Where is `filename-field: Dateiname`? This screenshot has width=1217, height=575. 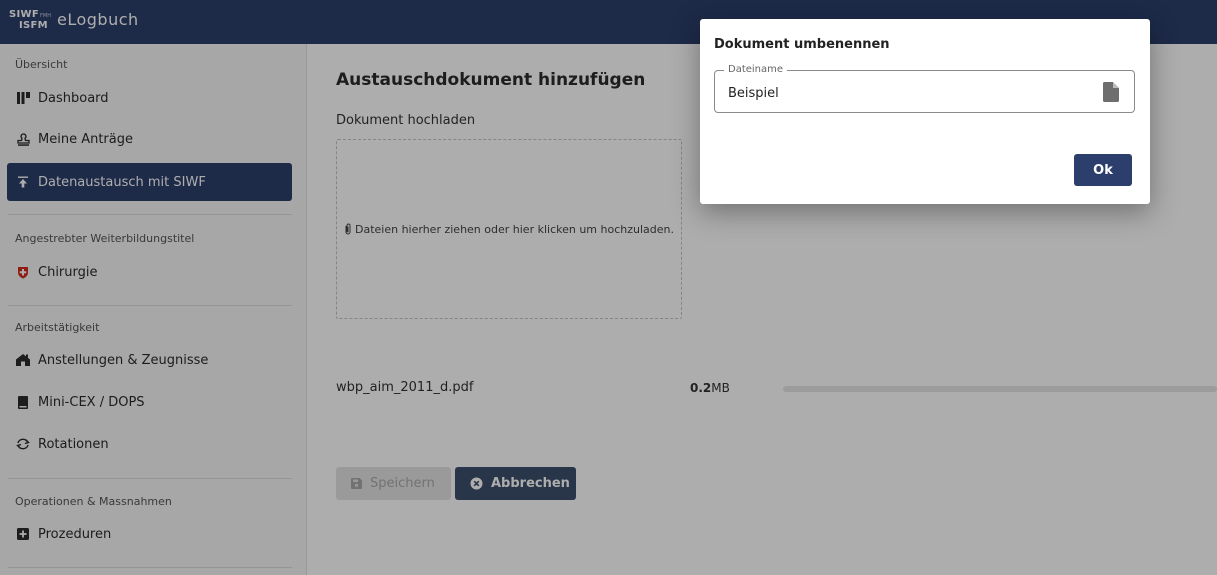
filename-field: Dateiname is located at coordinates (924, 88).